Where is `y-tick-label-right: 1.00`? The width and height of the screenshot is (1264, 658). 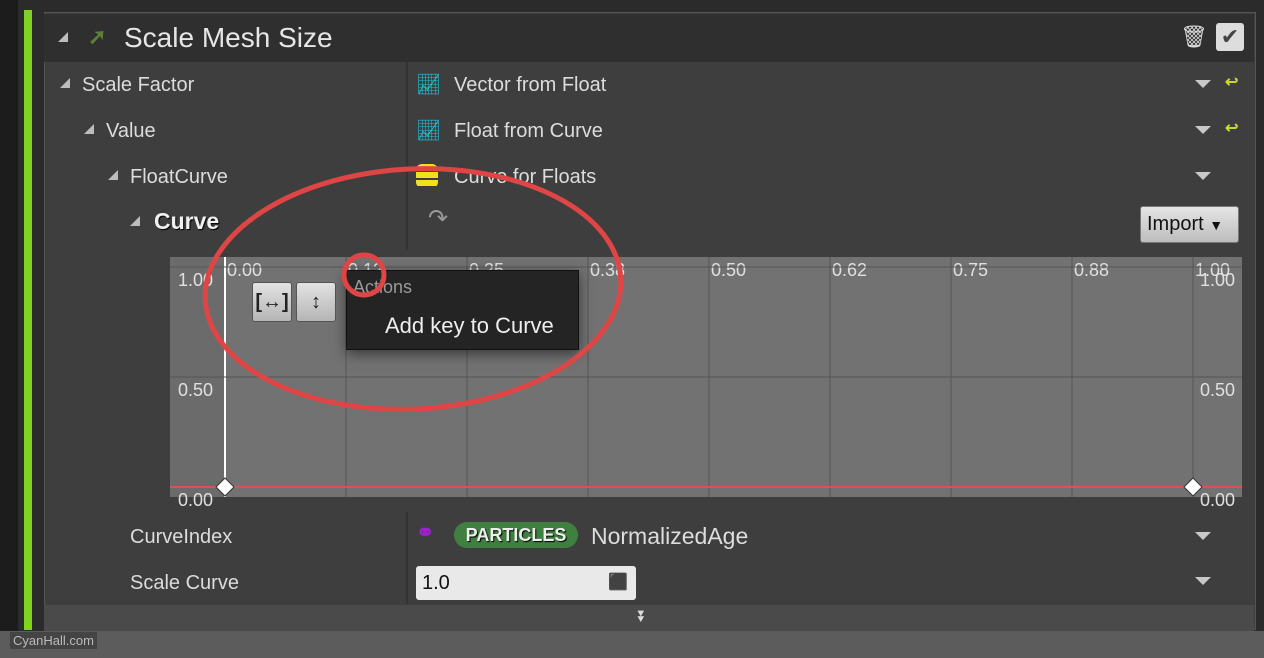 y-tick-label-right: 1.00 is located at coordinates (1217, 280).